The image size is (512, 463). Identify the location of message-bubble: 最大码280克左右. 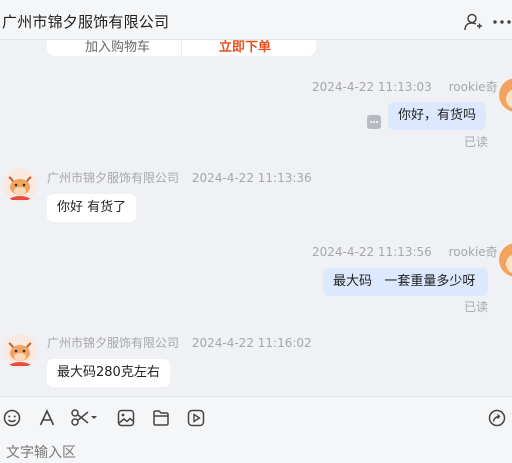
(108, 373).